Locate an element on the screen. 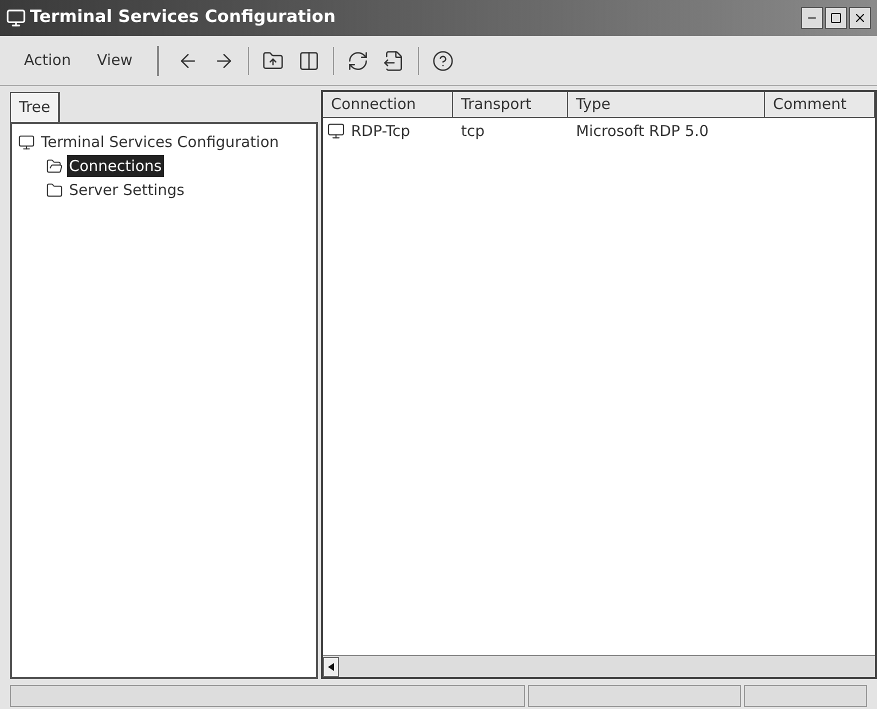  maximize-icon is located at coordinates (836, 18).